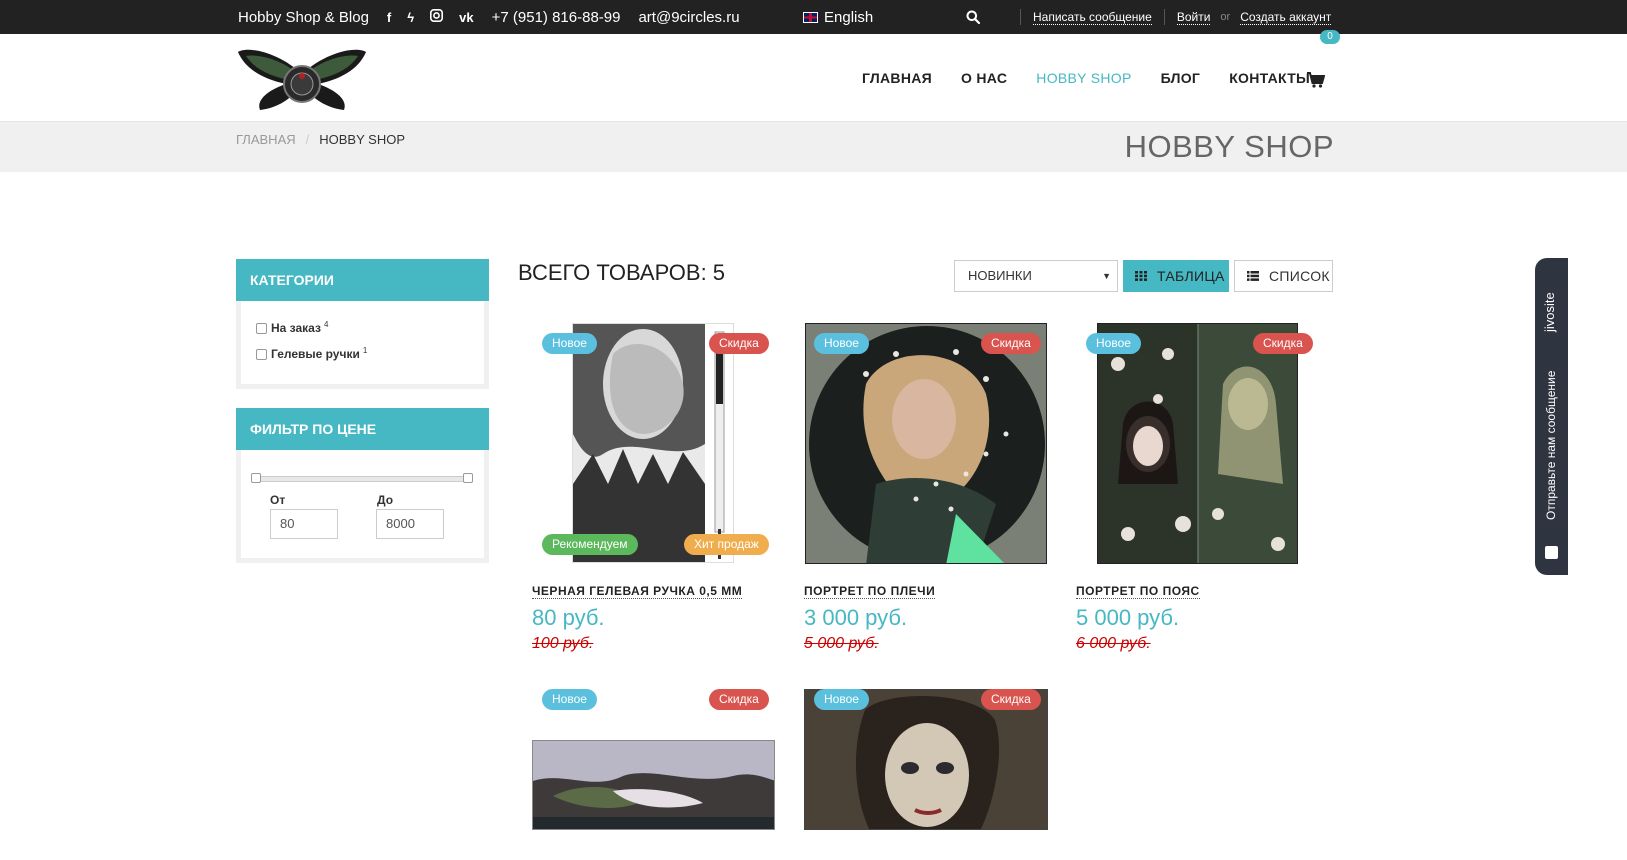 The height and width of the screenshot is (860, 1627). Describe the element at coordinates (1138, 591) in the screenshot. I see `product-name-link: ПОРТРЕТ ПО ПОЯС` at that location.